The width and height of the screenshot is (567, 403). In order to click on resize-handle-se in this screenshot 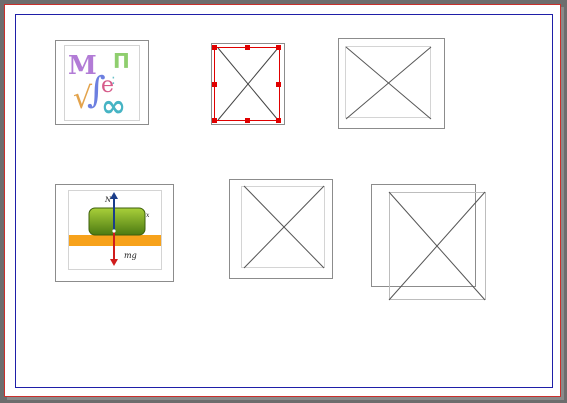, I will do `click(278, 120)`.